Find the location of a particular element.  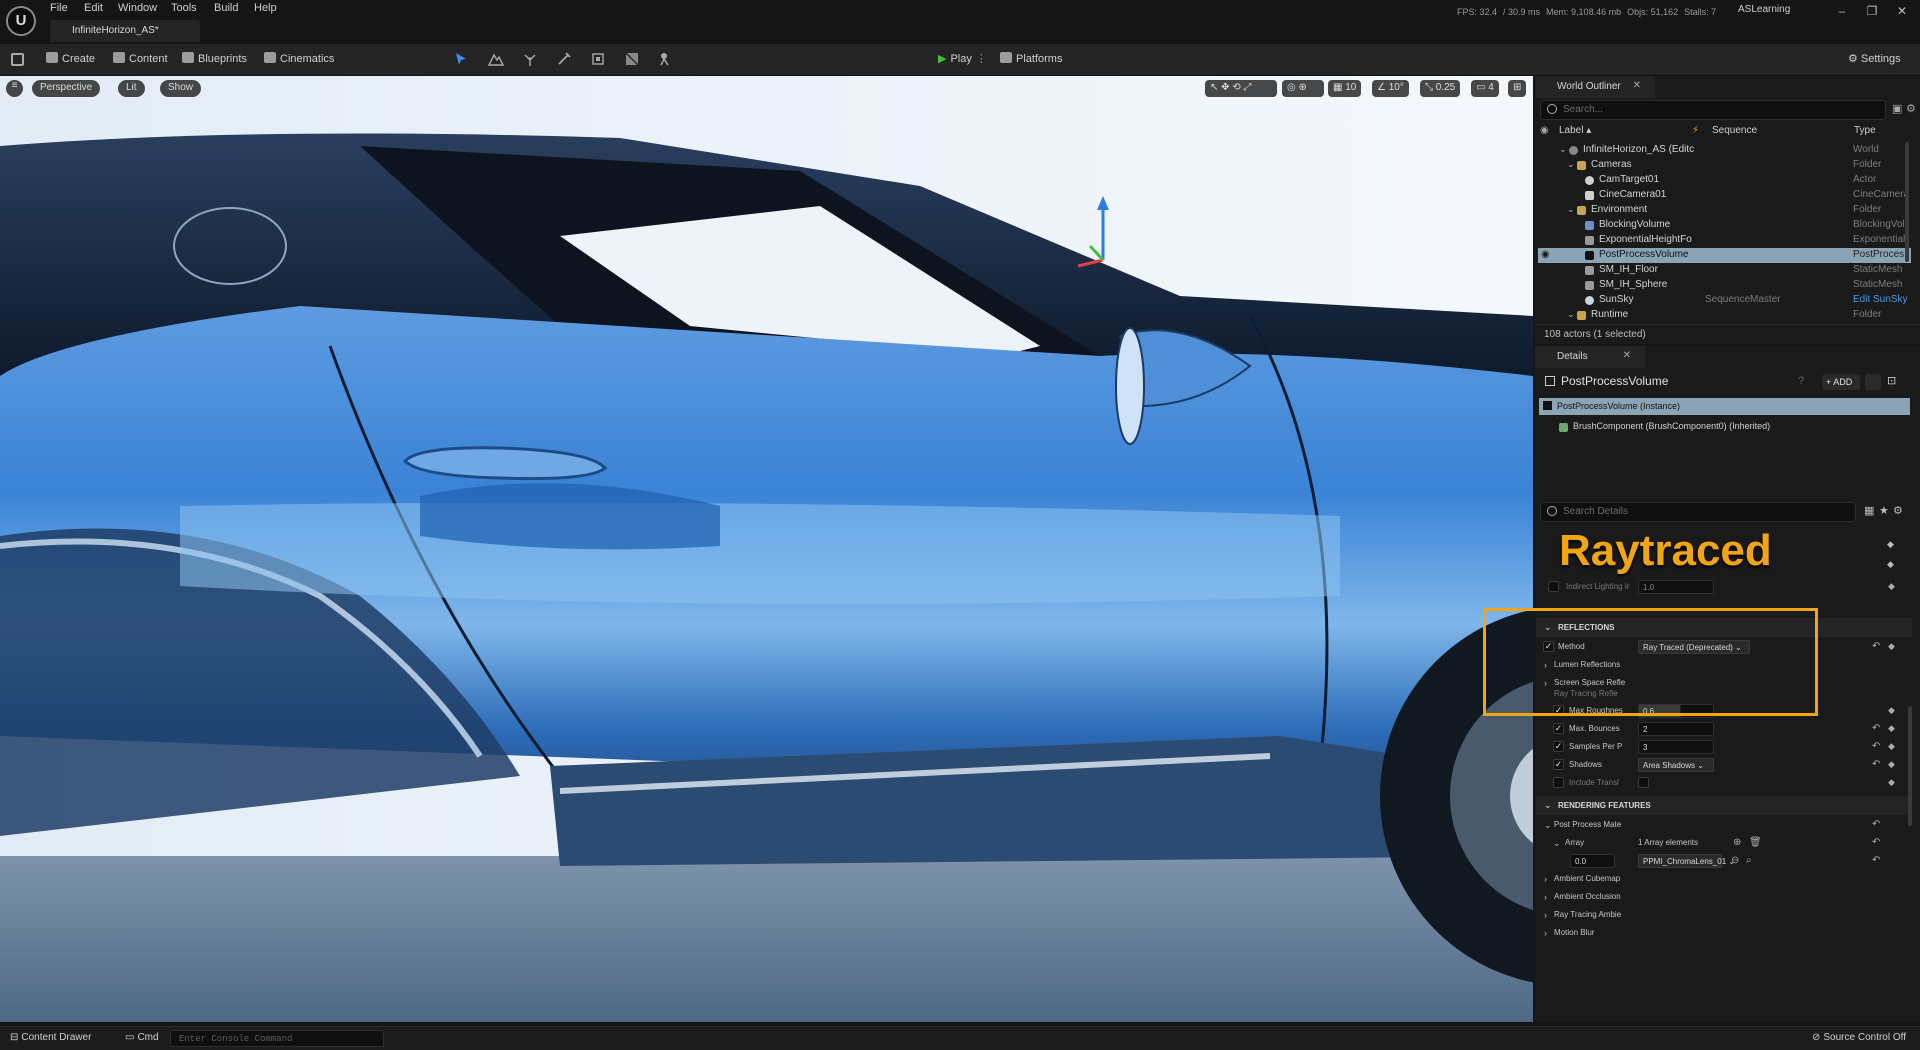

transform-tools-group: ↖ ✥ ⟲ ⤢ is located at coordinates (1241, 88).